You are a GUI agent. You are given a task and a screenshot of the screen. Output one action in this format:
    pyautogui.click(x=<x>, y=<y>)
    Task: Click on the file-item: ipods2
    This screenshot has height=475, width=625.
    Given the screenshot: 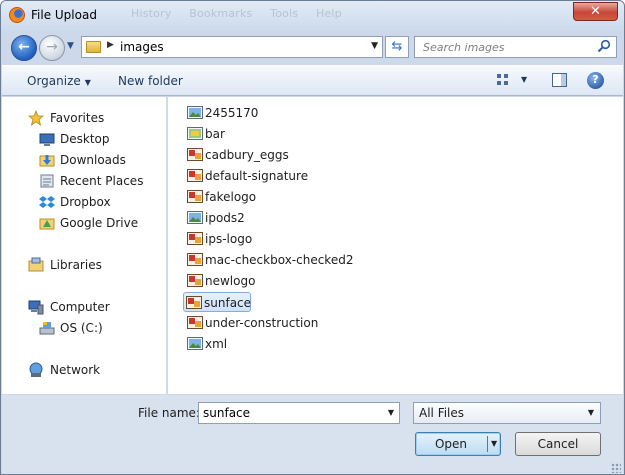 What is the action you would take?
    pyautogui.click(x=220, y=218)
    